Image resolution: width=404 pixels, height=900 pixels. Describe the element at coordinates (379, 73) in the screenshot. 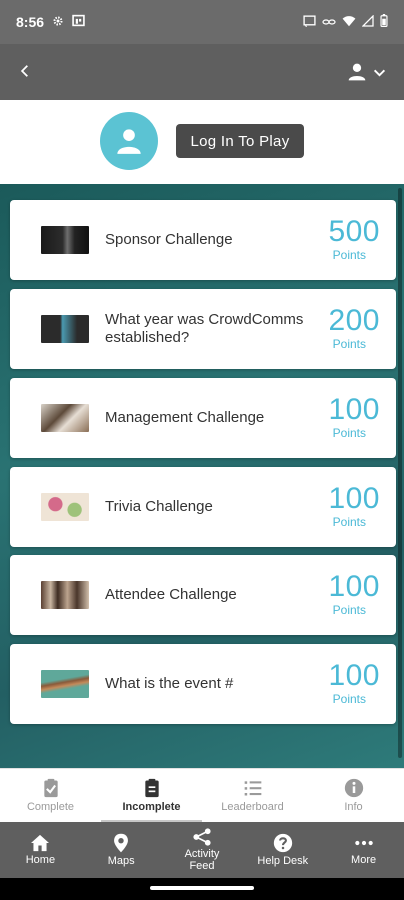

I see `chevron-down-icon` at that location.